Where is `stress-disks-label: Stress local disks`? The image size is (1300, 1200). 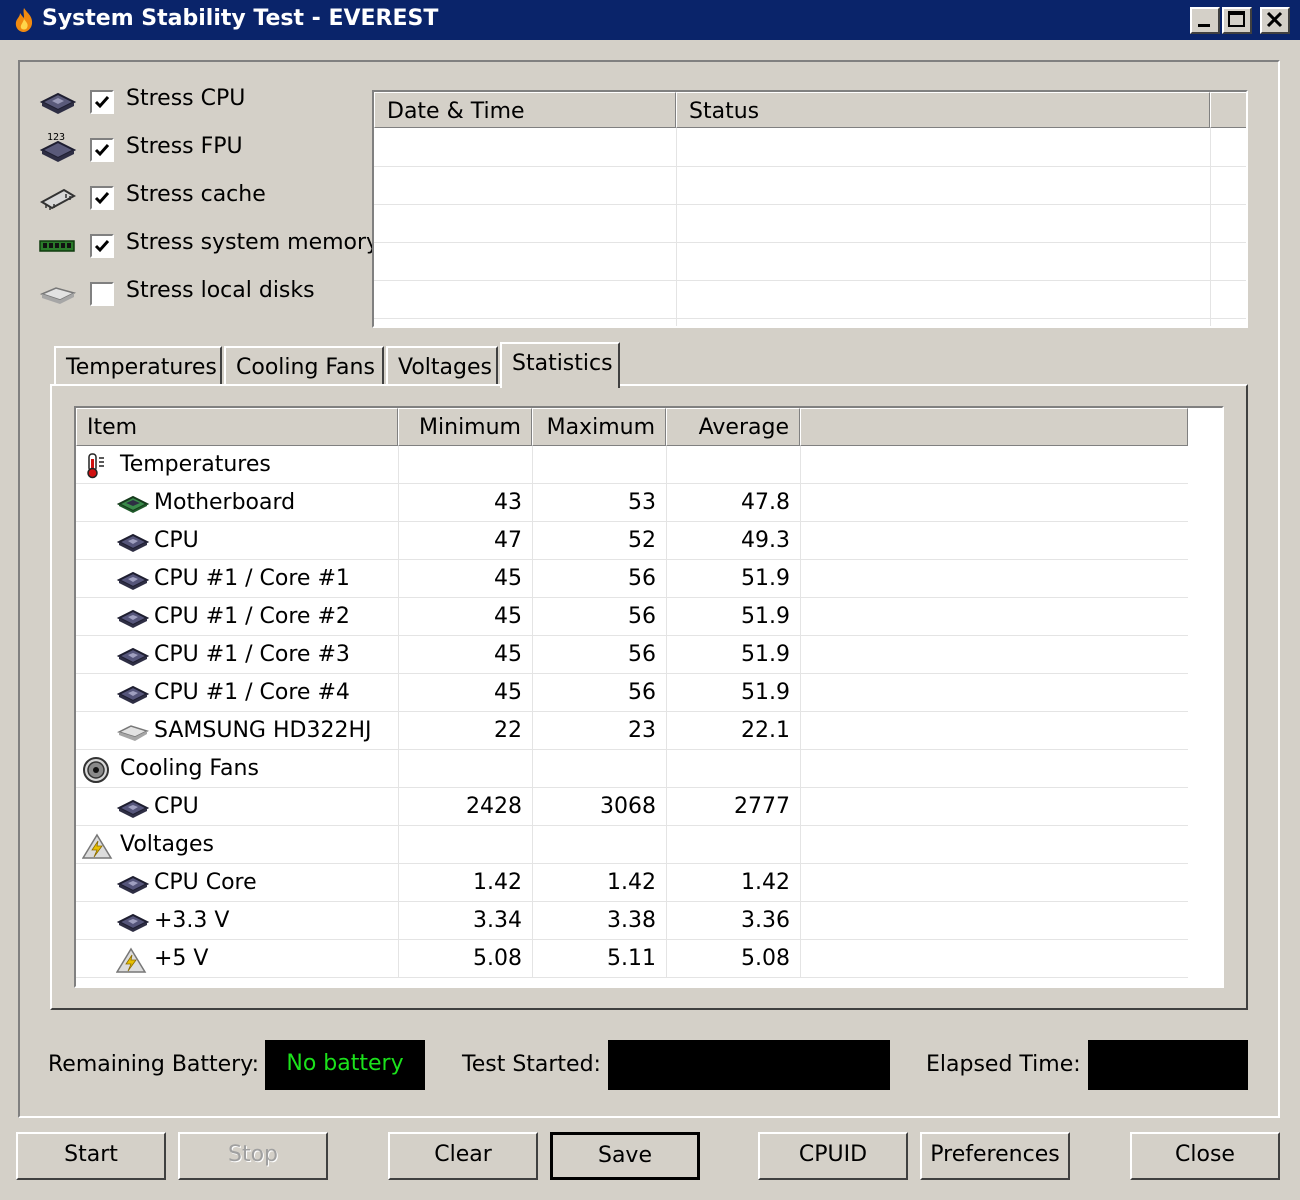 stress-disks-label: Stress local disks is located at coordinates (220, 290).